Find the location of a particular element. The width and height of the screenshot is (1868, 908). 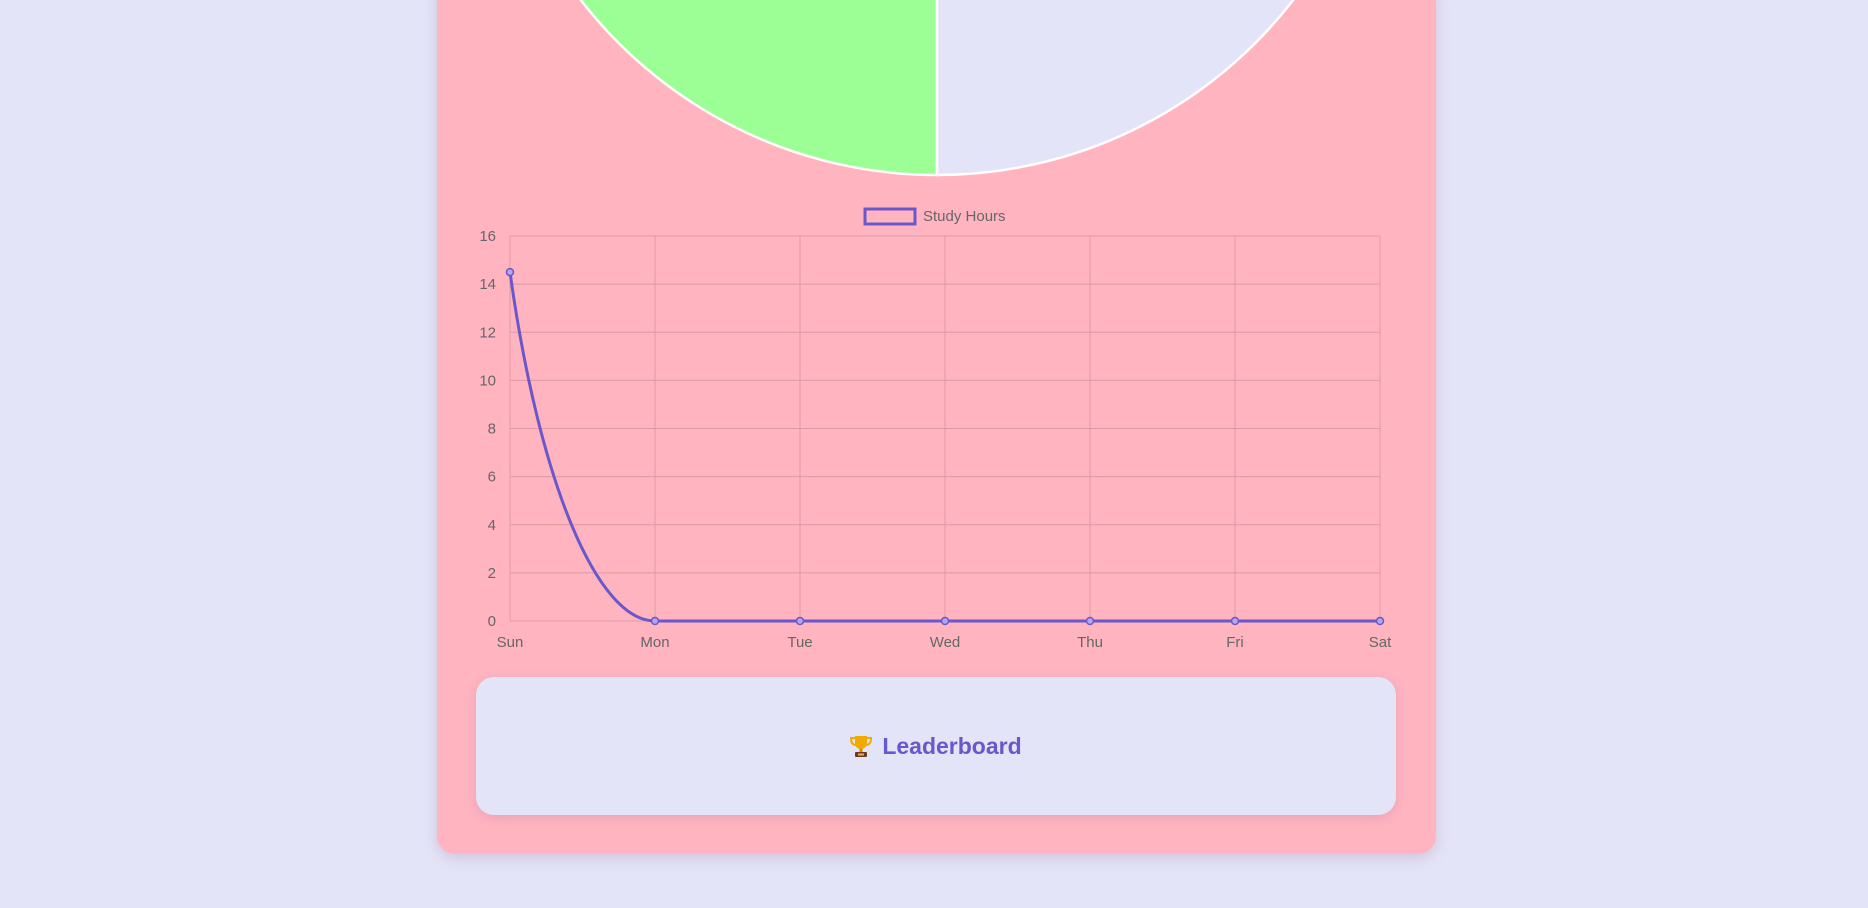

y-tick-label: 14 is located at coordinates (487, 284).